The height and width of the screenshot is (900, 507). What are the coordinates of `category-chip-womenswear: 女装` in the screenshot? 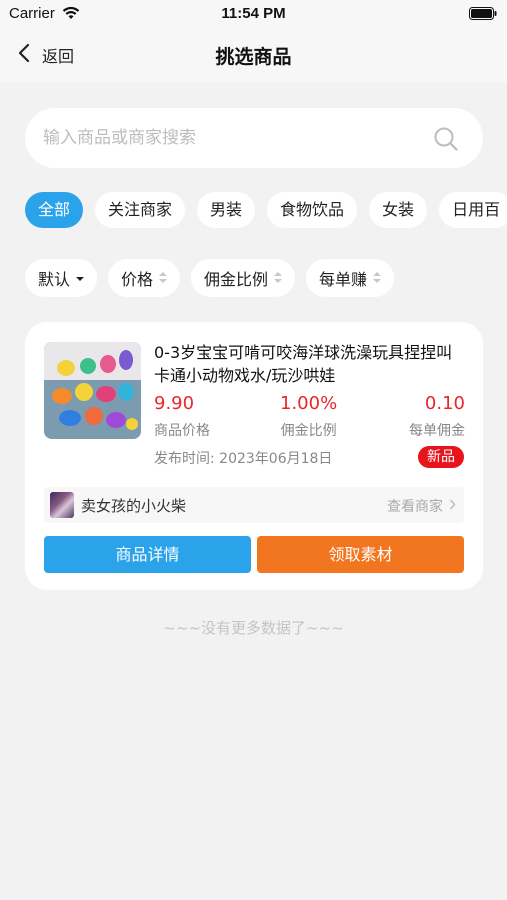 It's located at (398, 210).